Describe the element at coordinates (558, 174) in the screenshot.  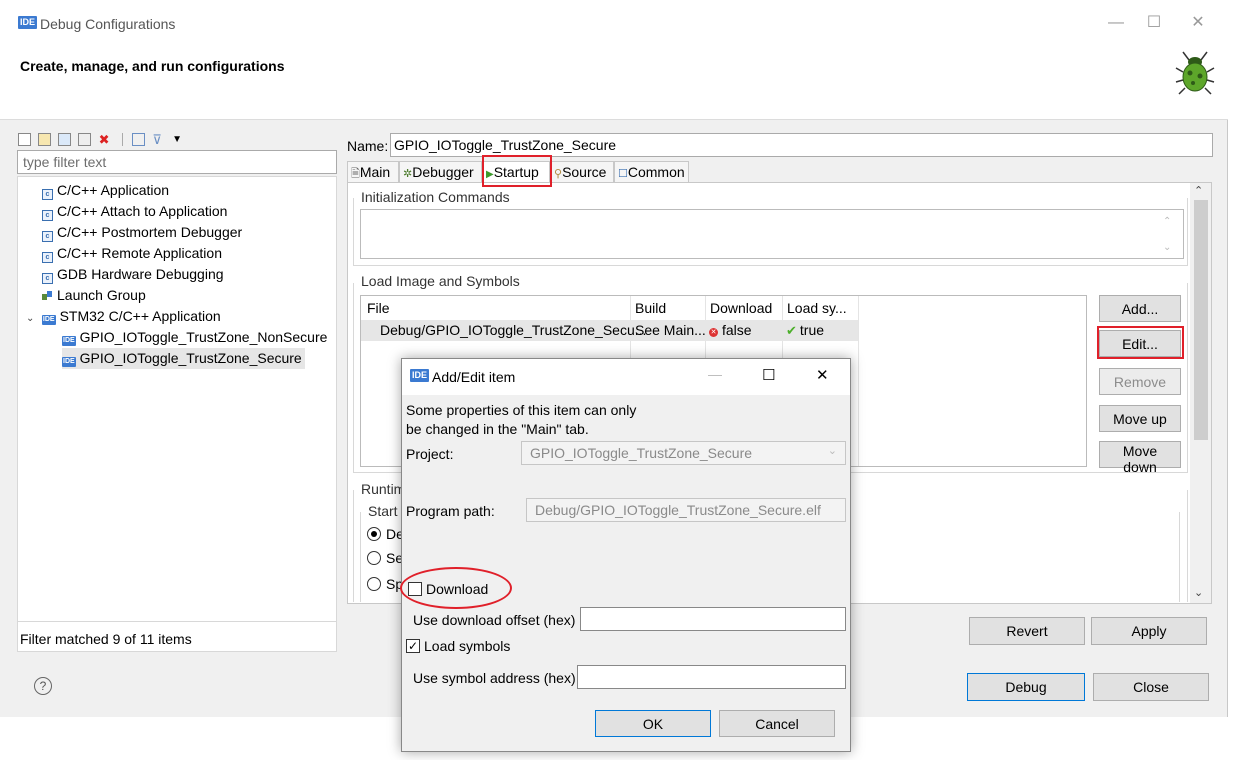
I see `source-tab-icon: ⚲` at that location.